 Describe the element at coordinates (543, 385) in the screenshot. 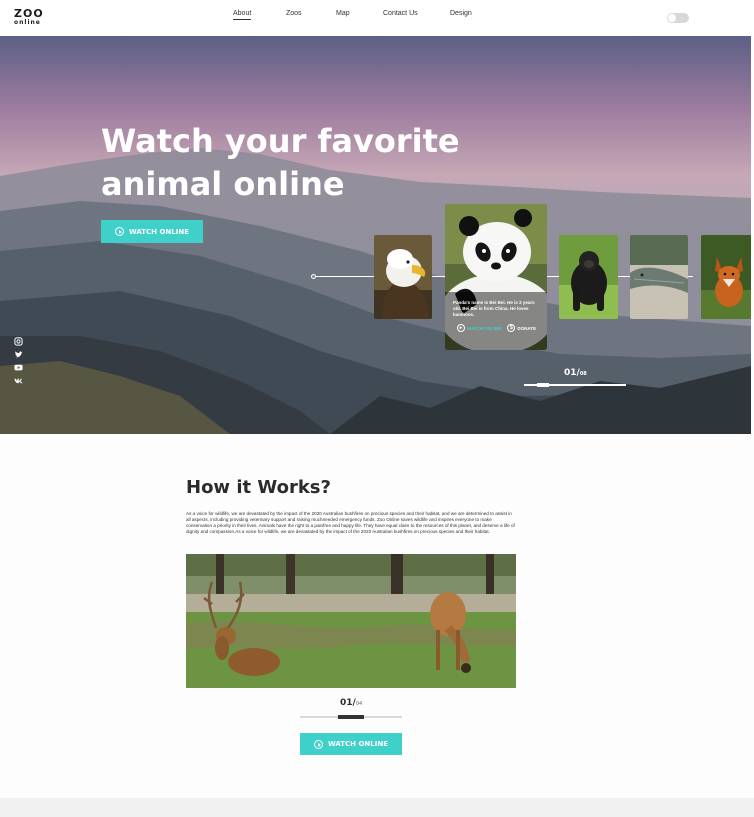

I see `hero-slider-thumb` at that location.